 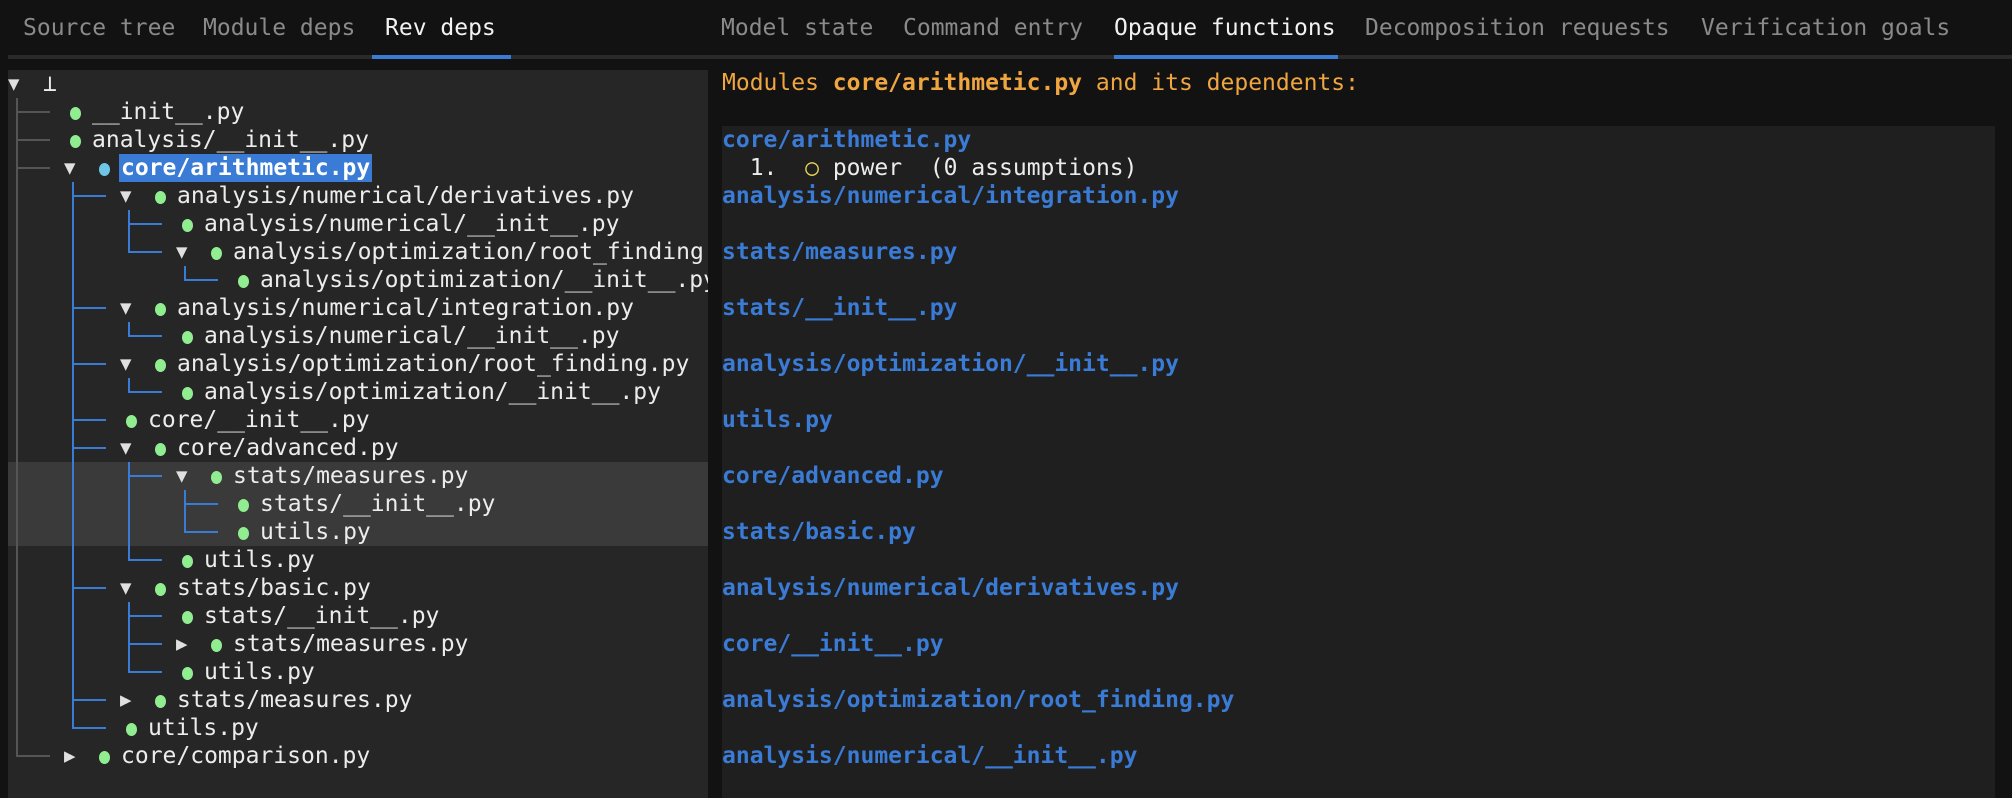 What do you see at coordinates (1517, 28) in the screenshot?
I see `tab-decomposition-requests: Decomposition requests` at bounding box center [1517, 28].